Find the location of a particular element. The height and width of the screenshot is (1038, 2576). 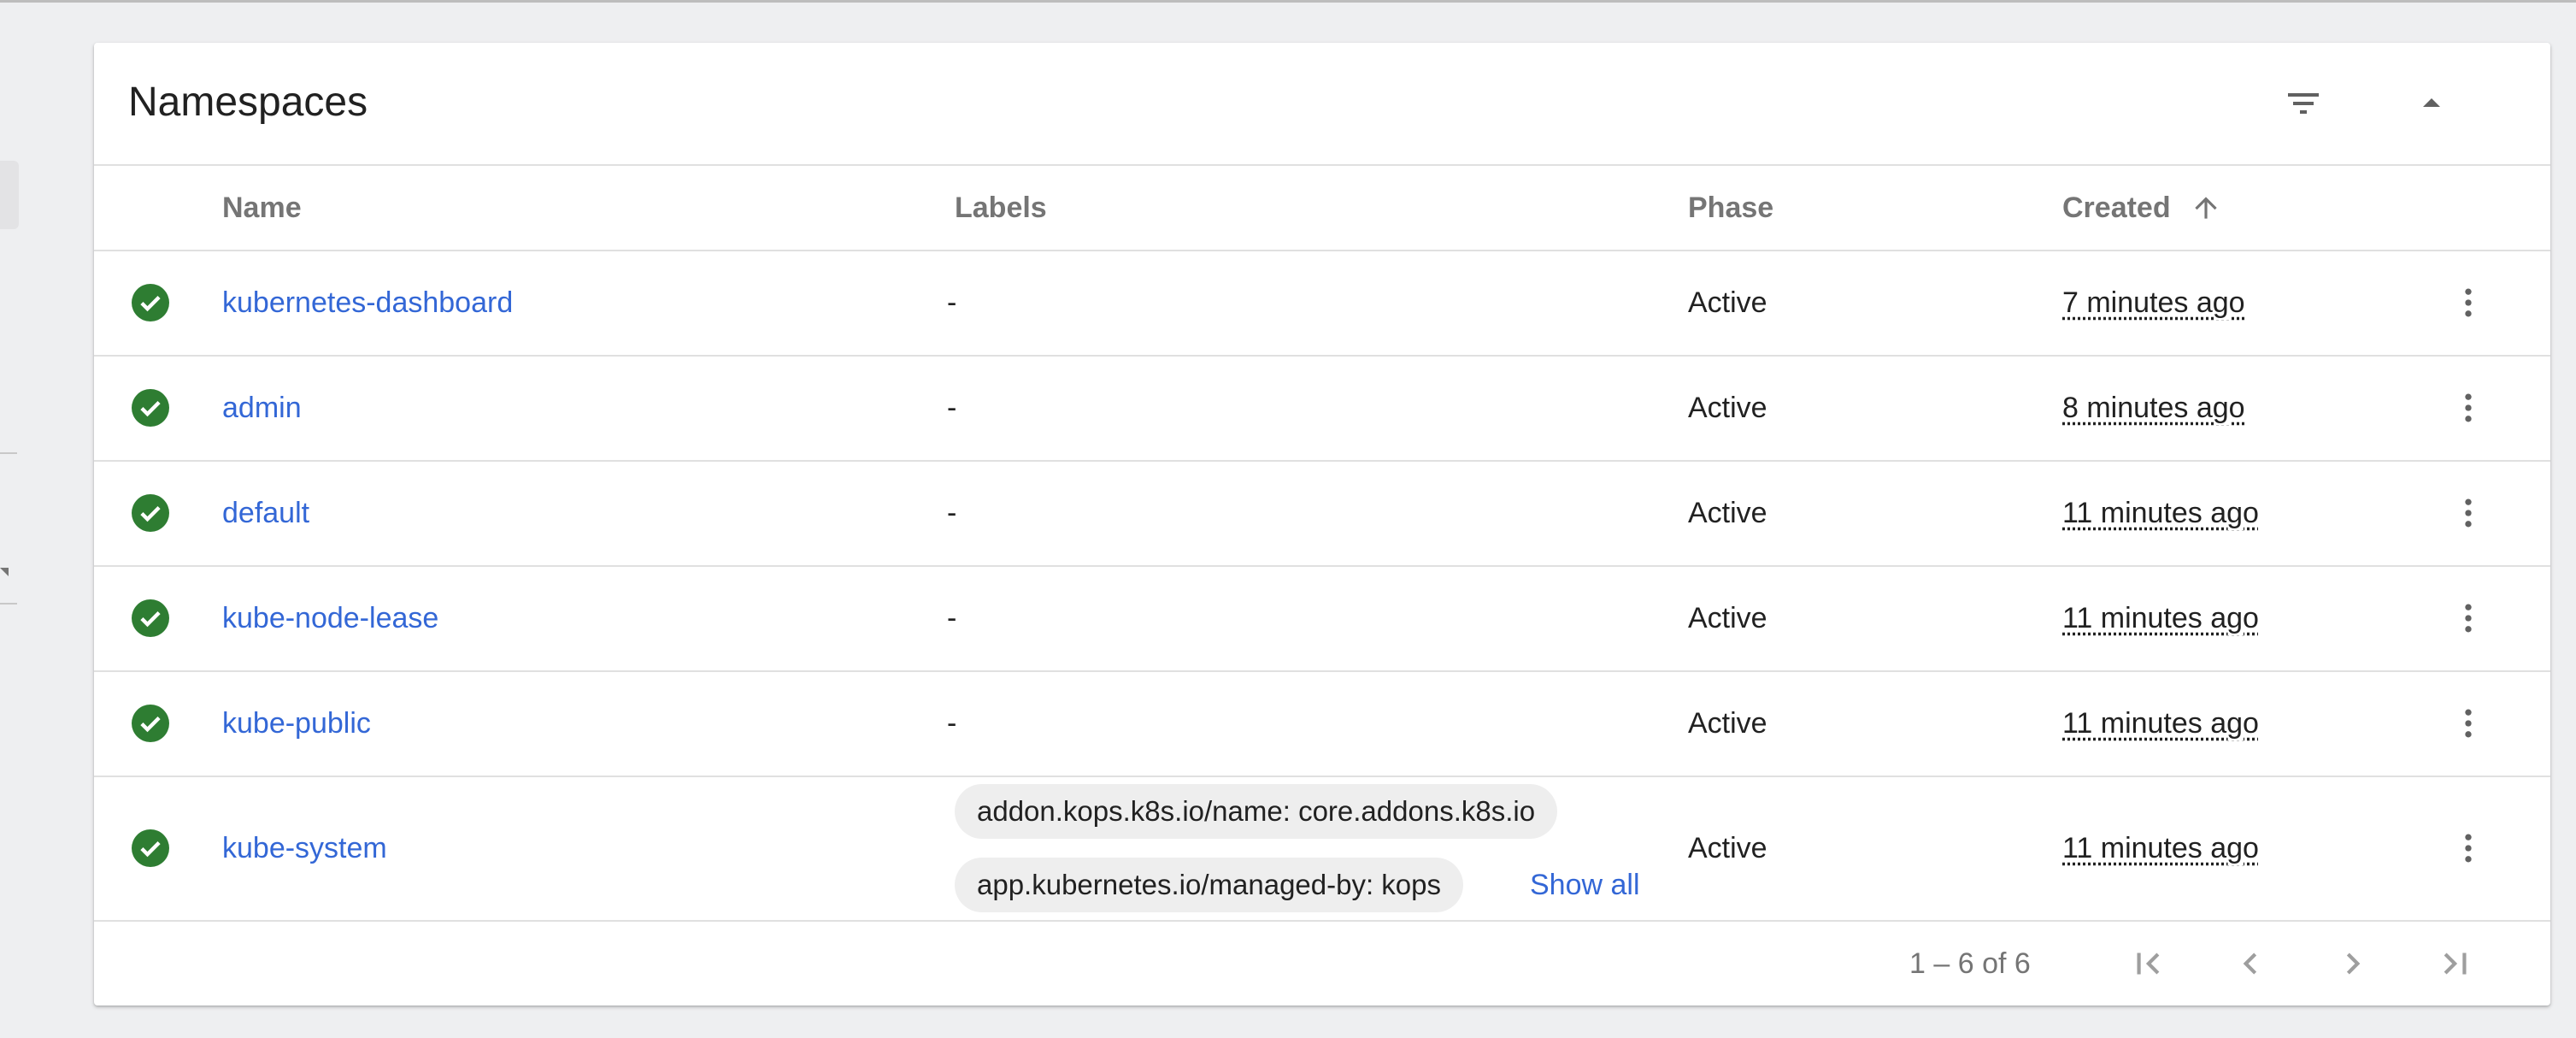

paginator-range-label: 1 – 6 of 6 is located at coordinates (1970, 964).